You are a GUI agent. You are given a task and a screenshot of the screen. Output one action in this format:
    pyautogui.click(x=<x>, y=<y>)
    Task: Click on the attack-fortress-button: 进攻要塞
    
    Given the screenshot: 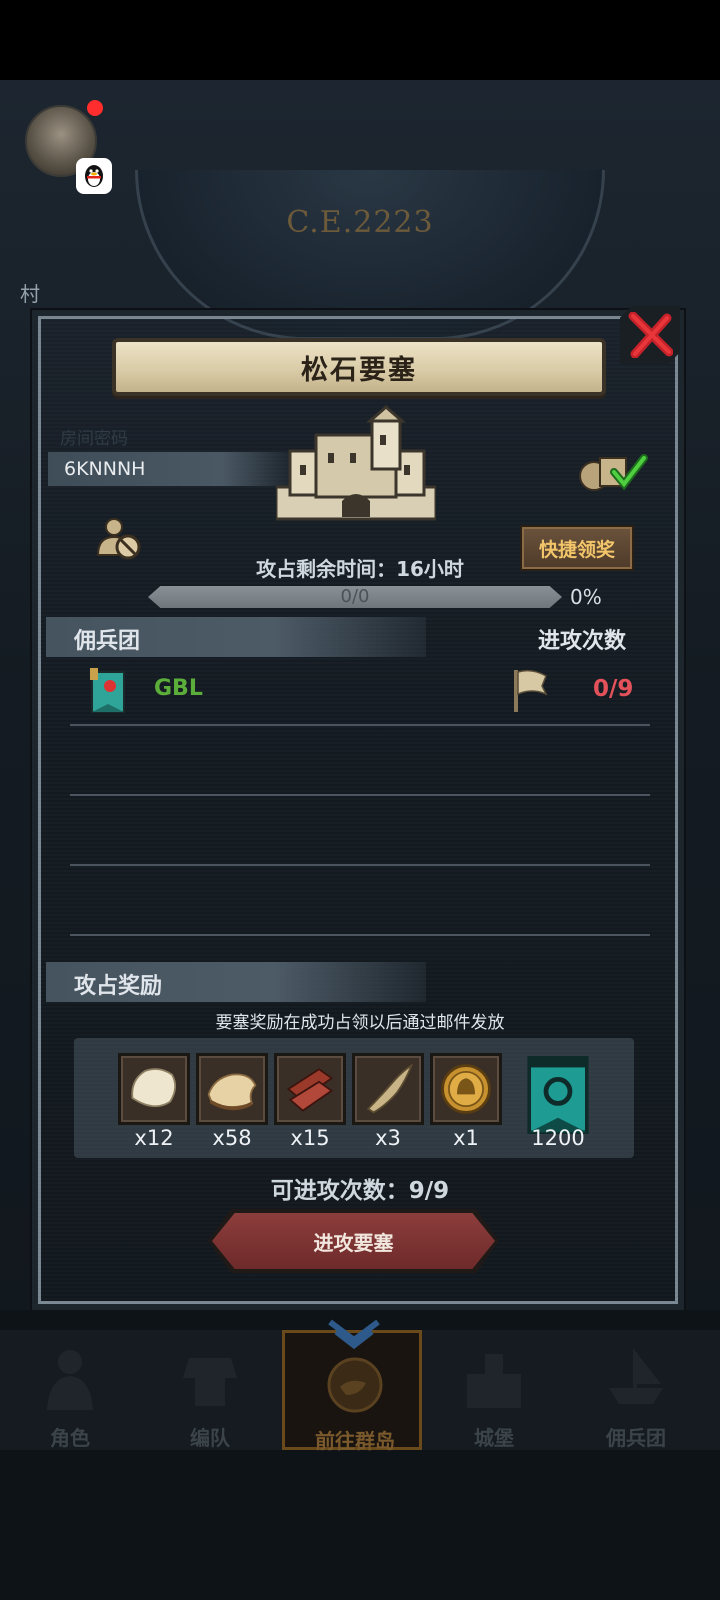 What is the action you would take?
    pyautogui.click(x=353, y=1241)
    